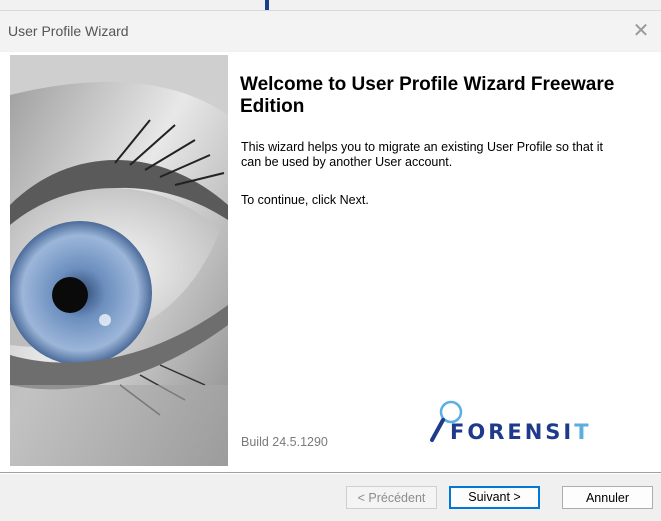  I want to click on build-label: Build 24.5.1290, so click(284, 442).